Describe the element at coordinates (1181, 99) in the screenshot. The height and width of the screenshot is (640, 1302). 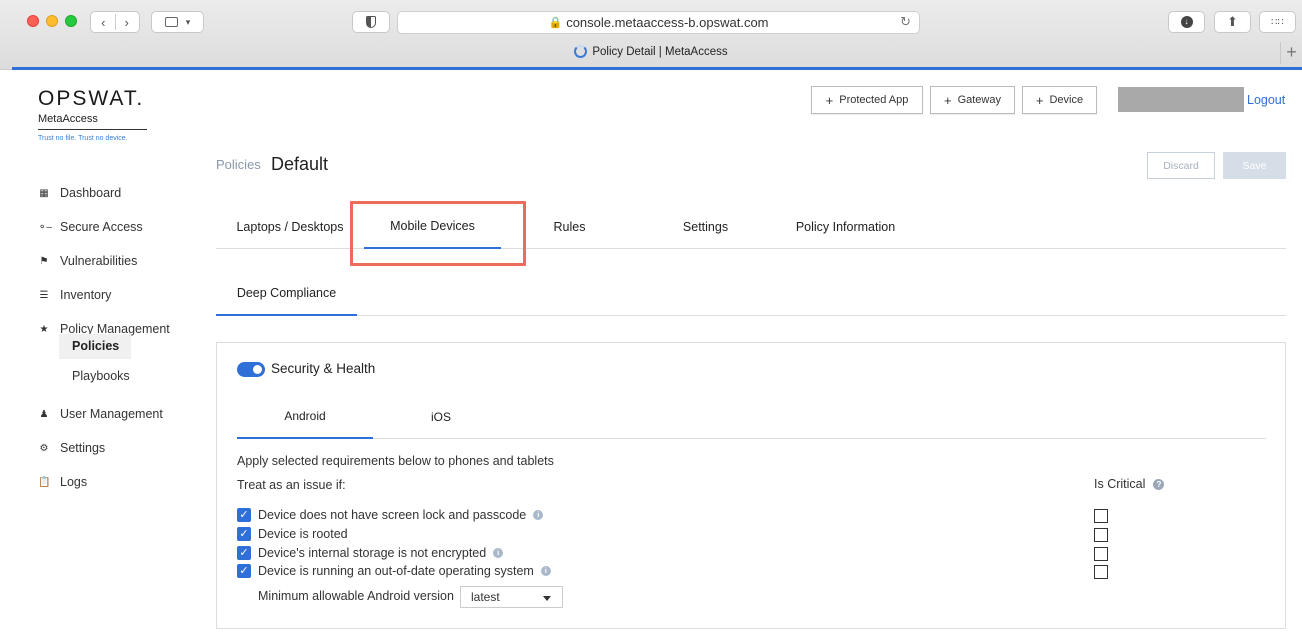
I see `user-account-redacted` at that location.